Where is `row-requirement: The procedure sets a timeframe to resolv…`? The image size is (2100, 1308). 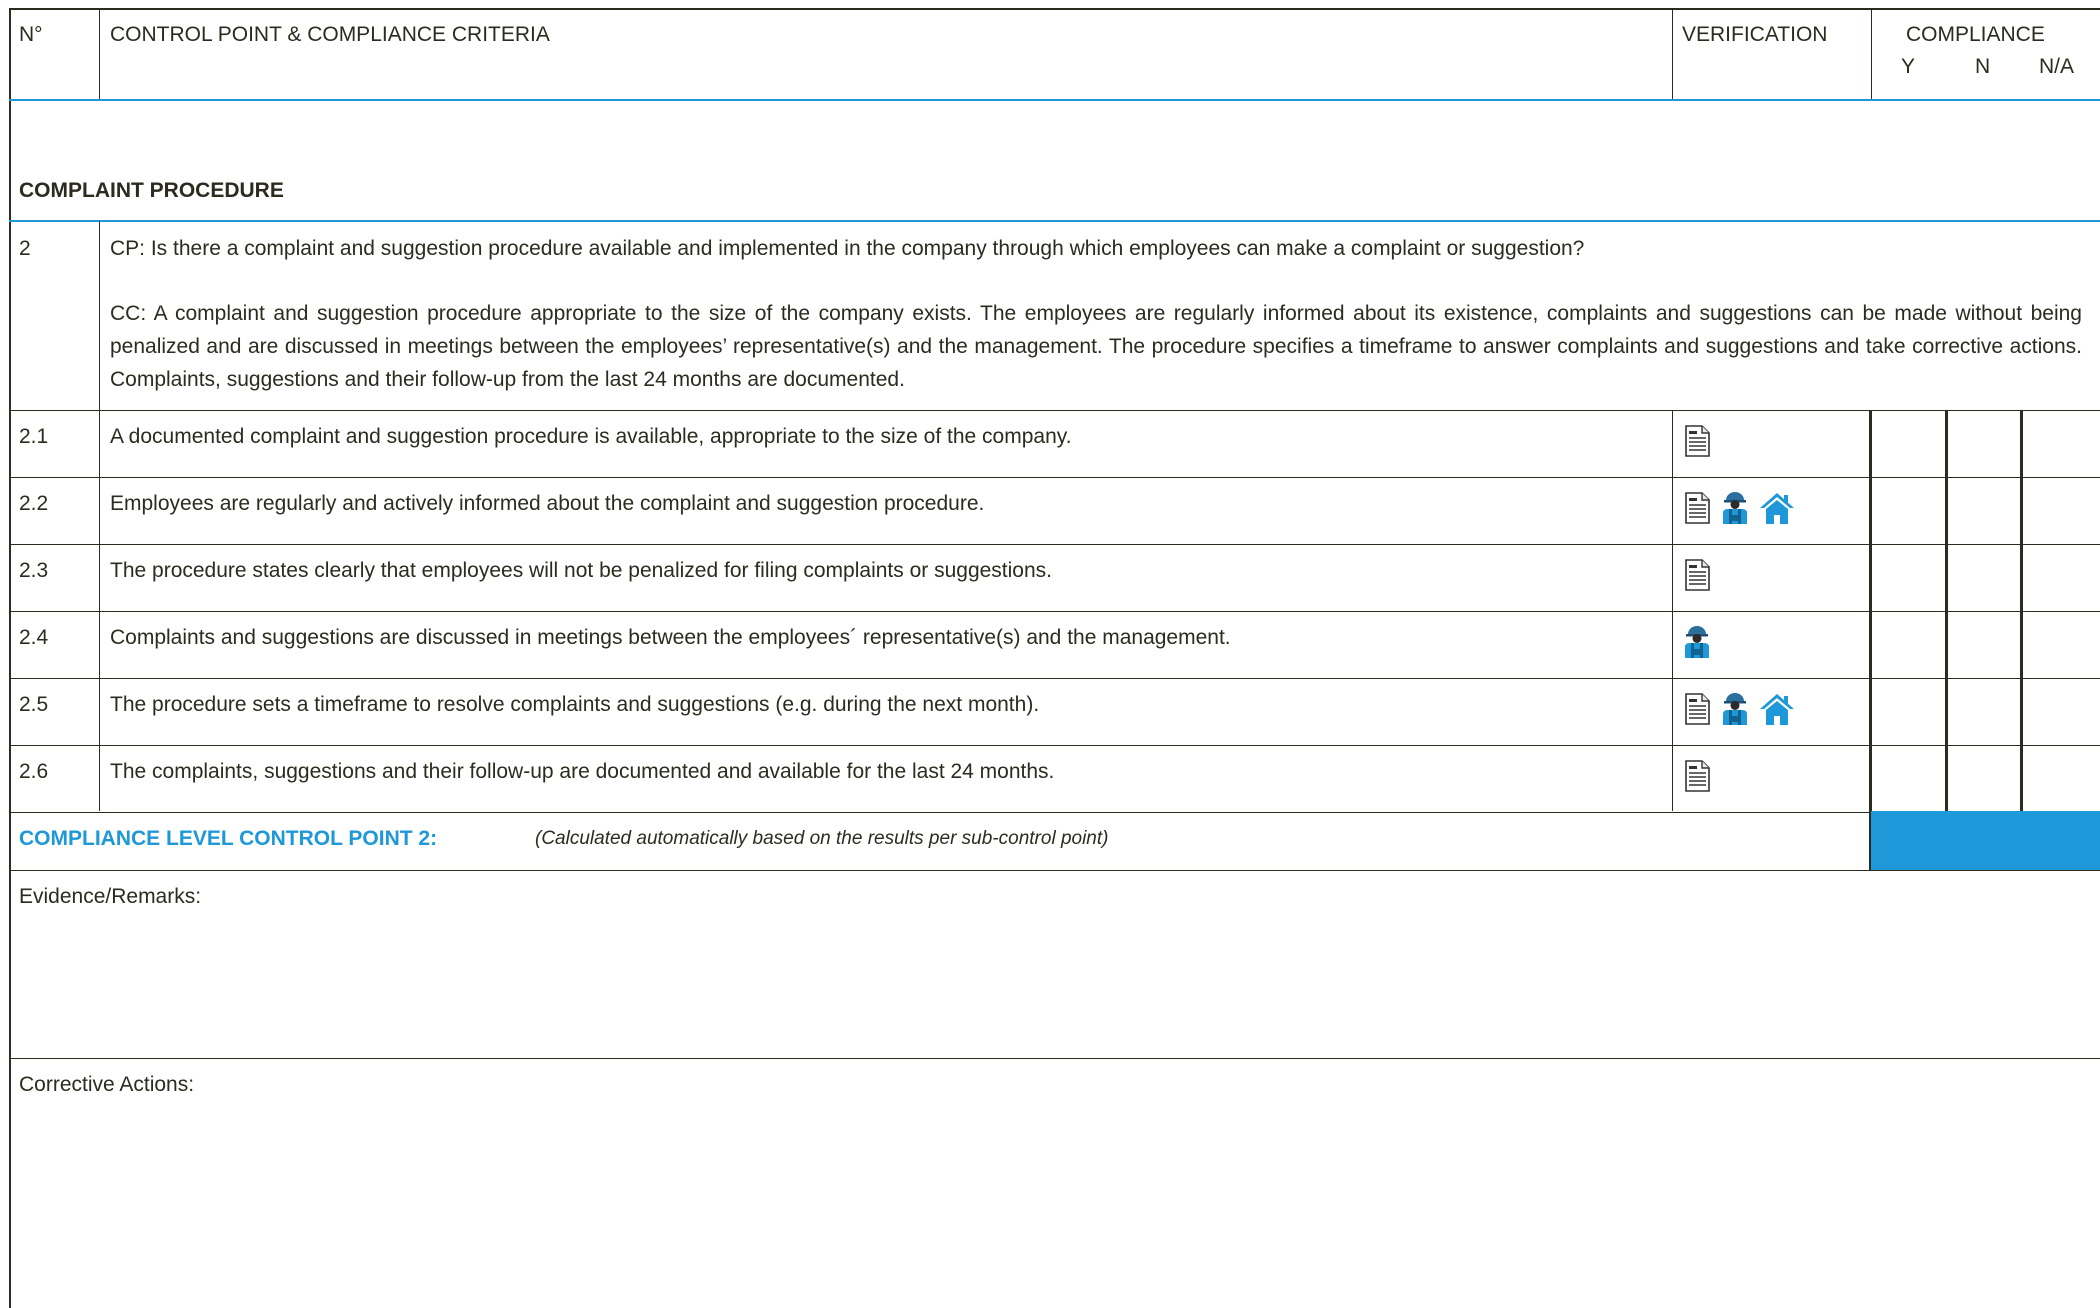
row-requirement: The procedure sets a timeframe to resolv… is located at coordinates (575, 704).